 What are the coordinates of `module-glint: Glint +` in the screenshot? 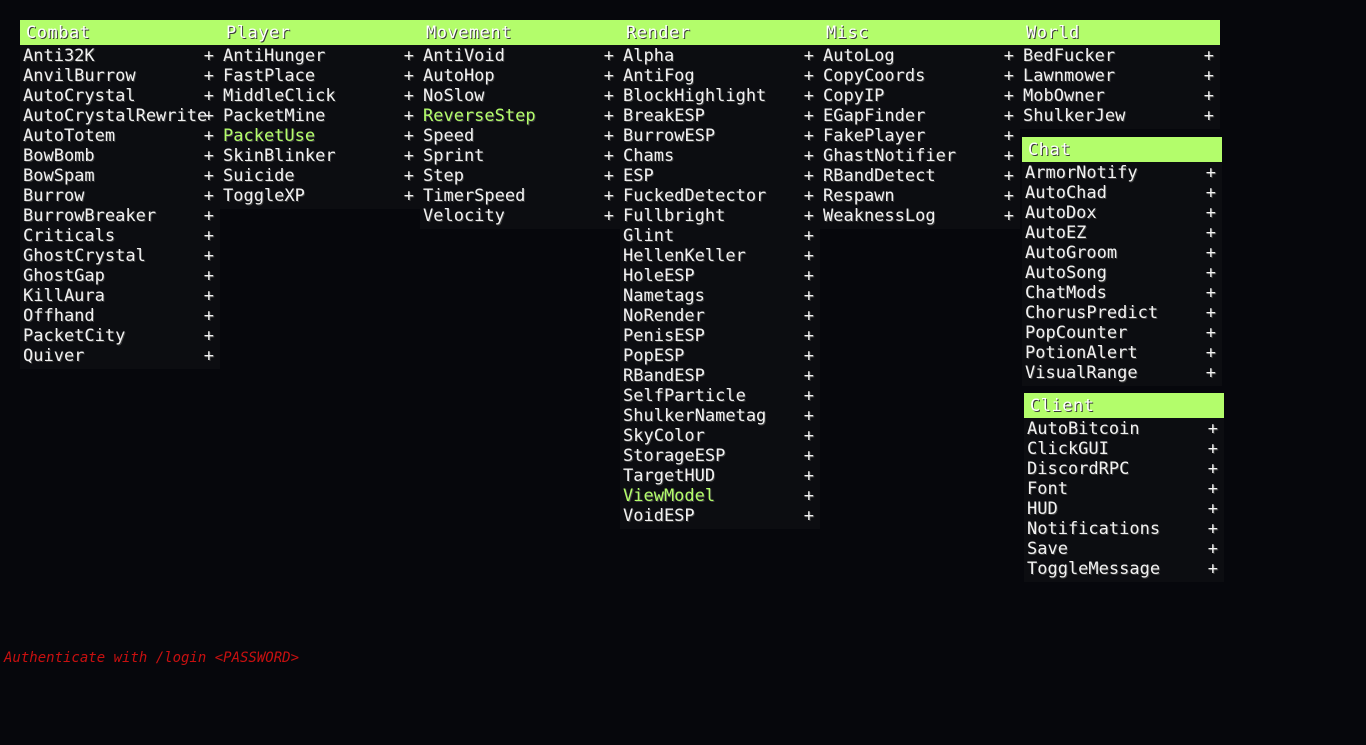 It's located at (720, 236).